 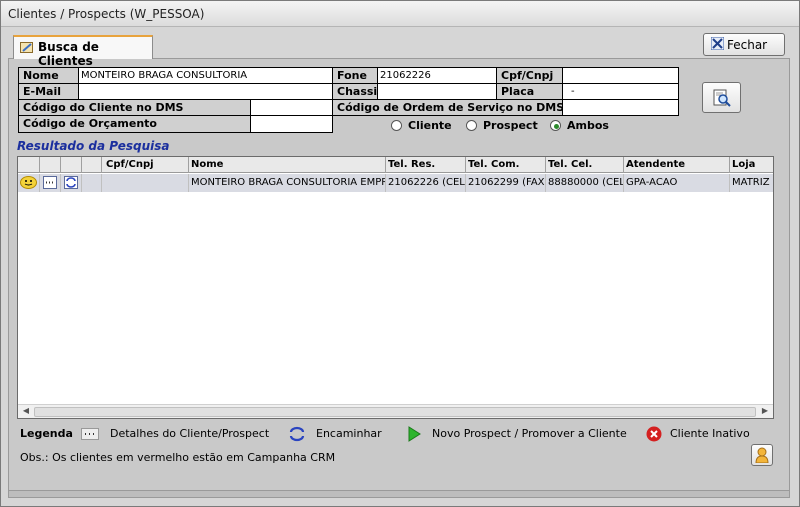 I want to click on row-details-cell, so click(x=50, y=183).